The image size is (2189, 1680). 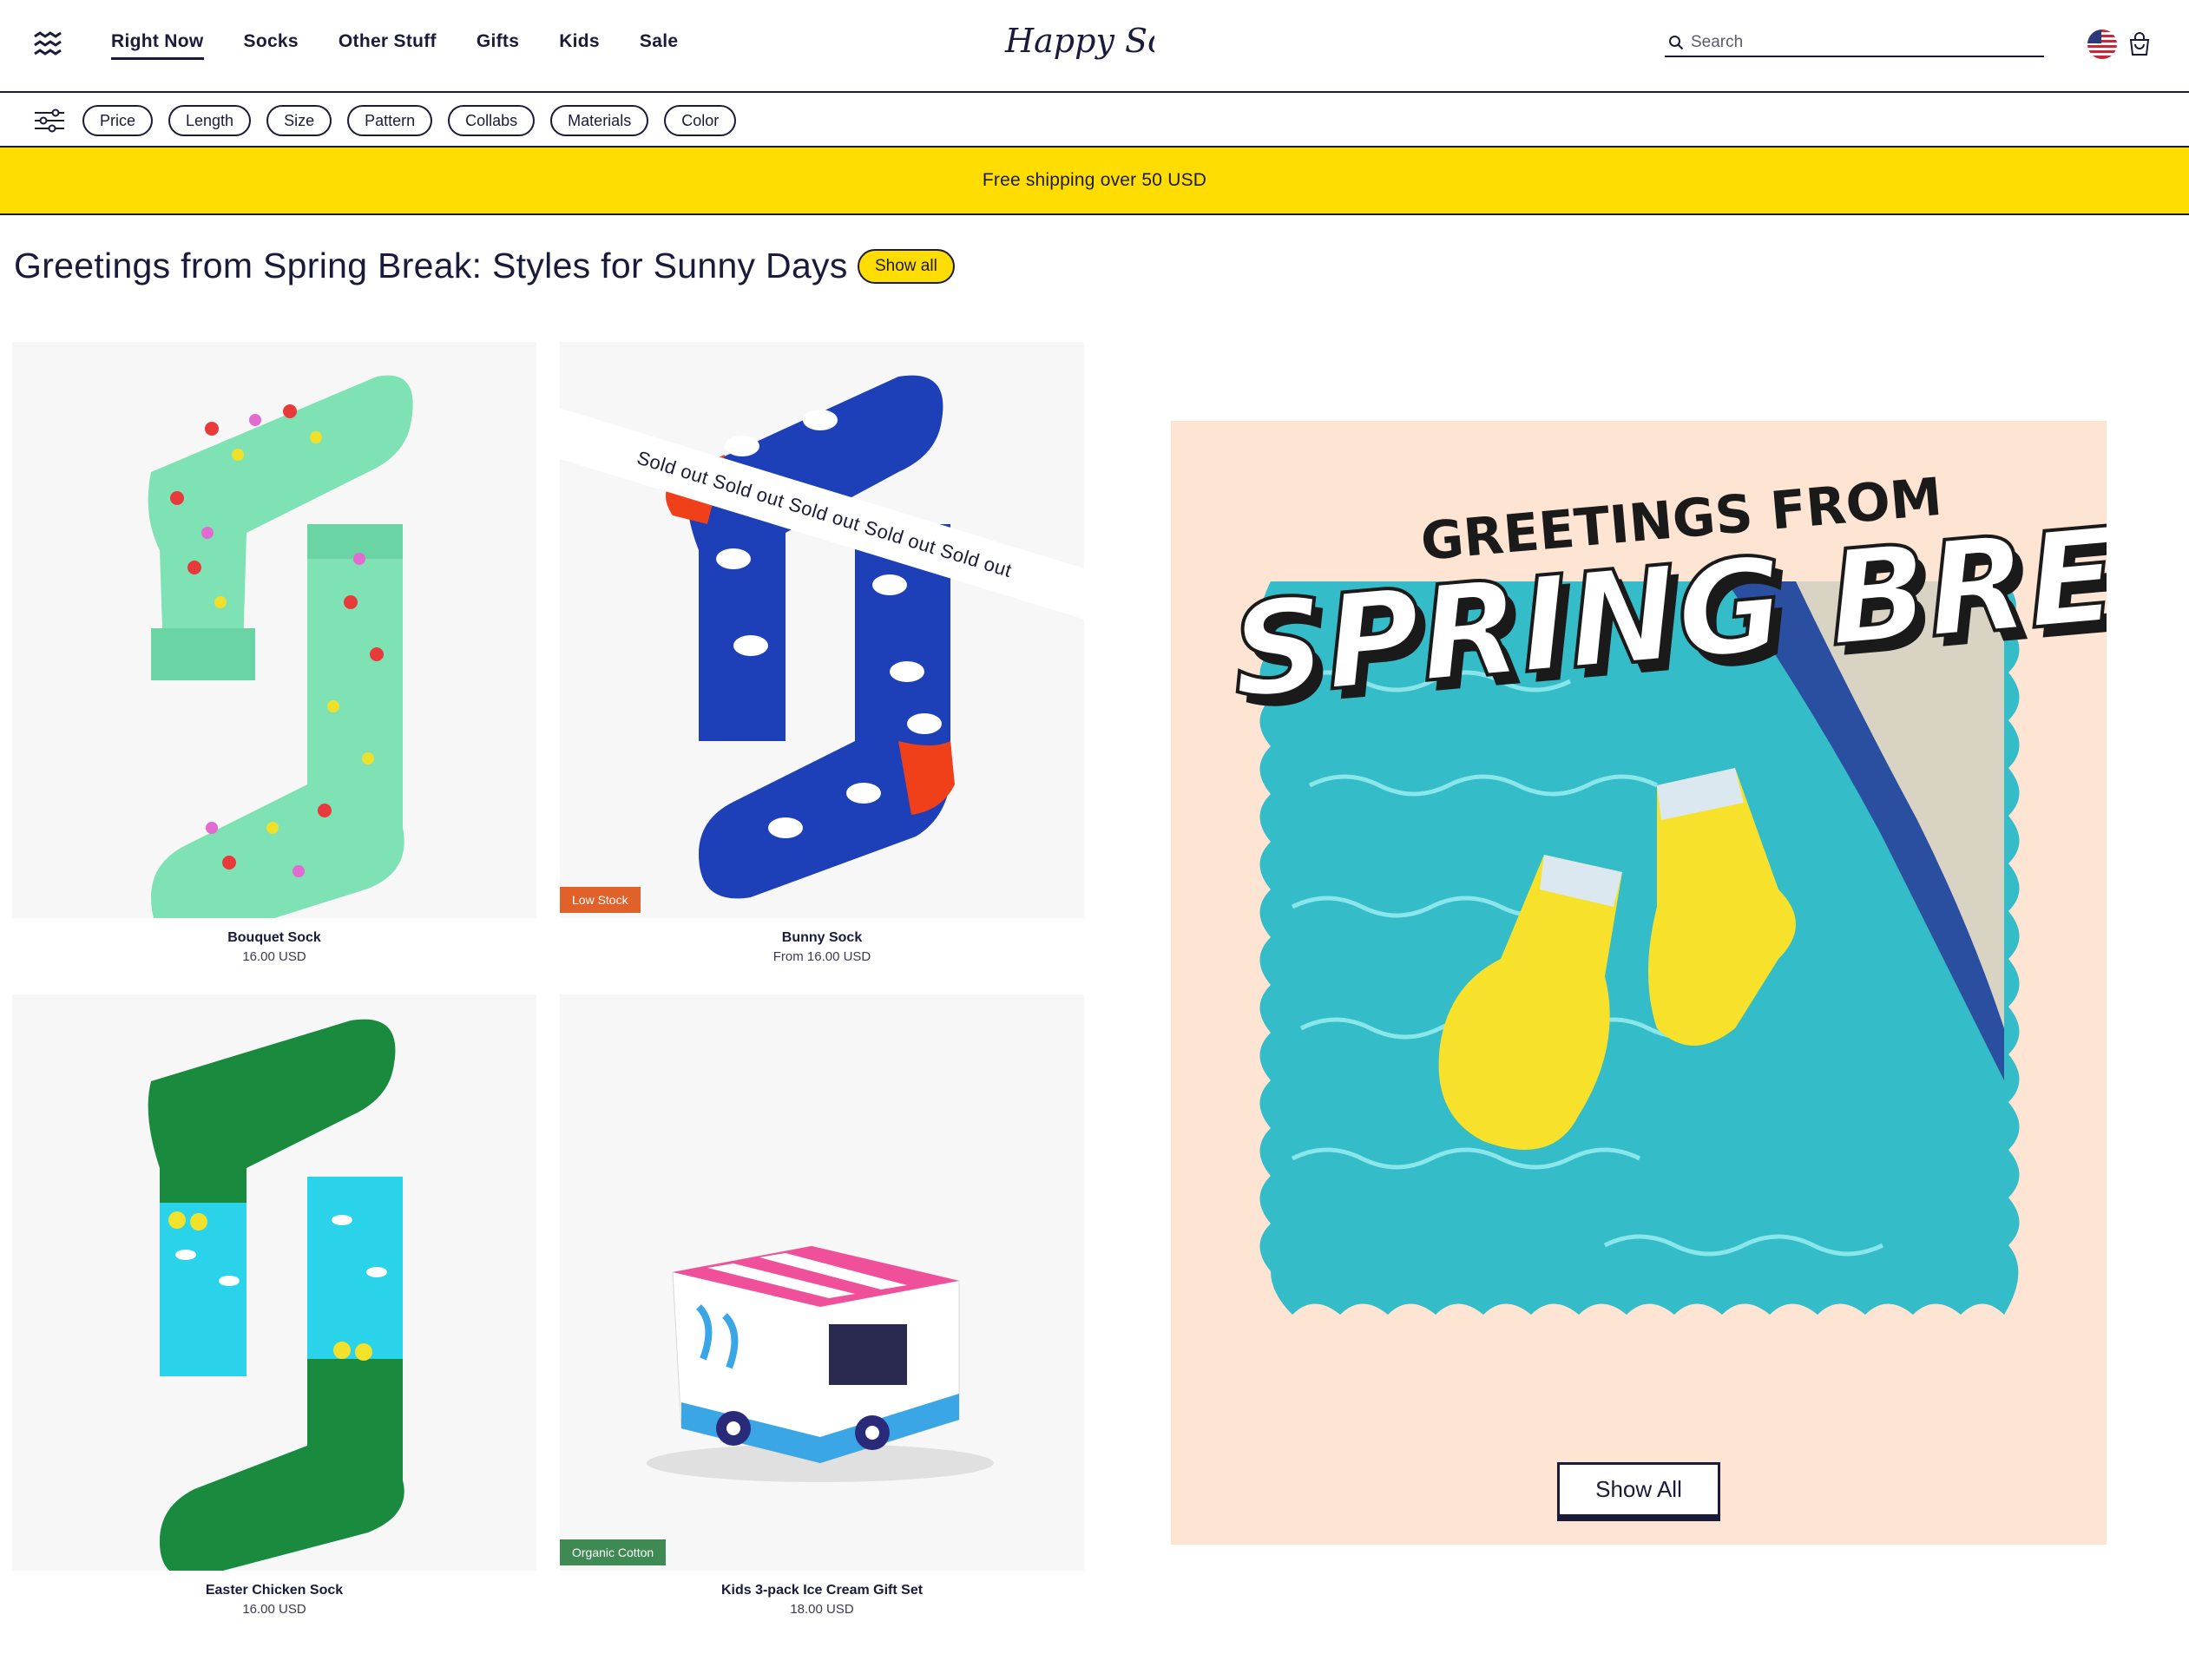 I want to click on product-name: Kids 3-pack Ice Cream Gift Set, so click(x=822, y=1590).